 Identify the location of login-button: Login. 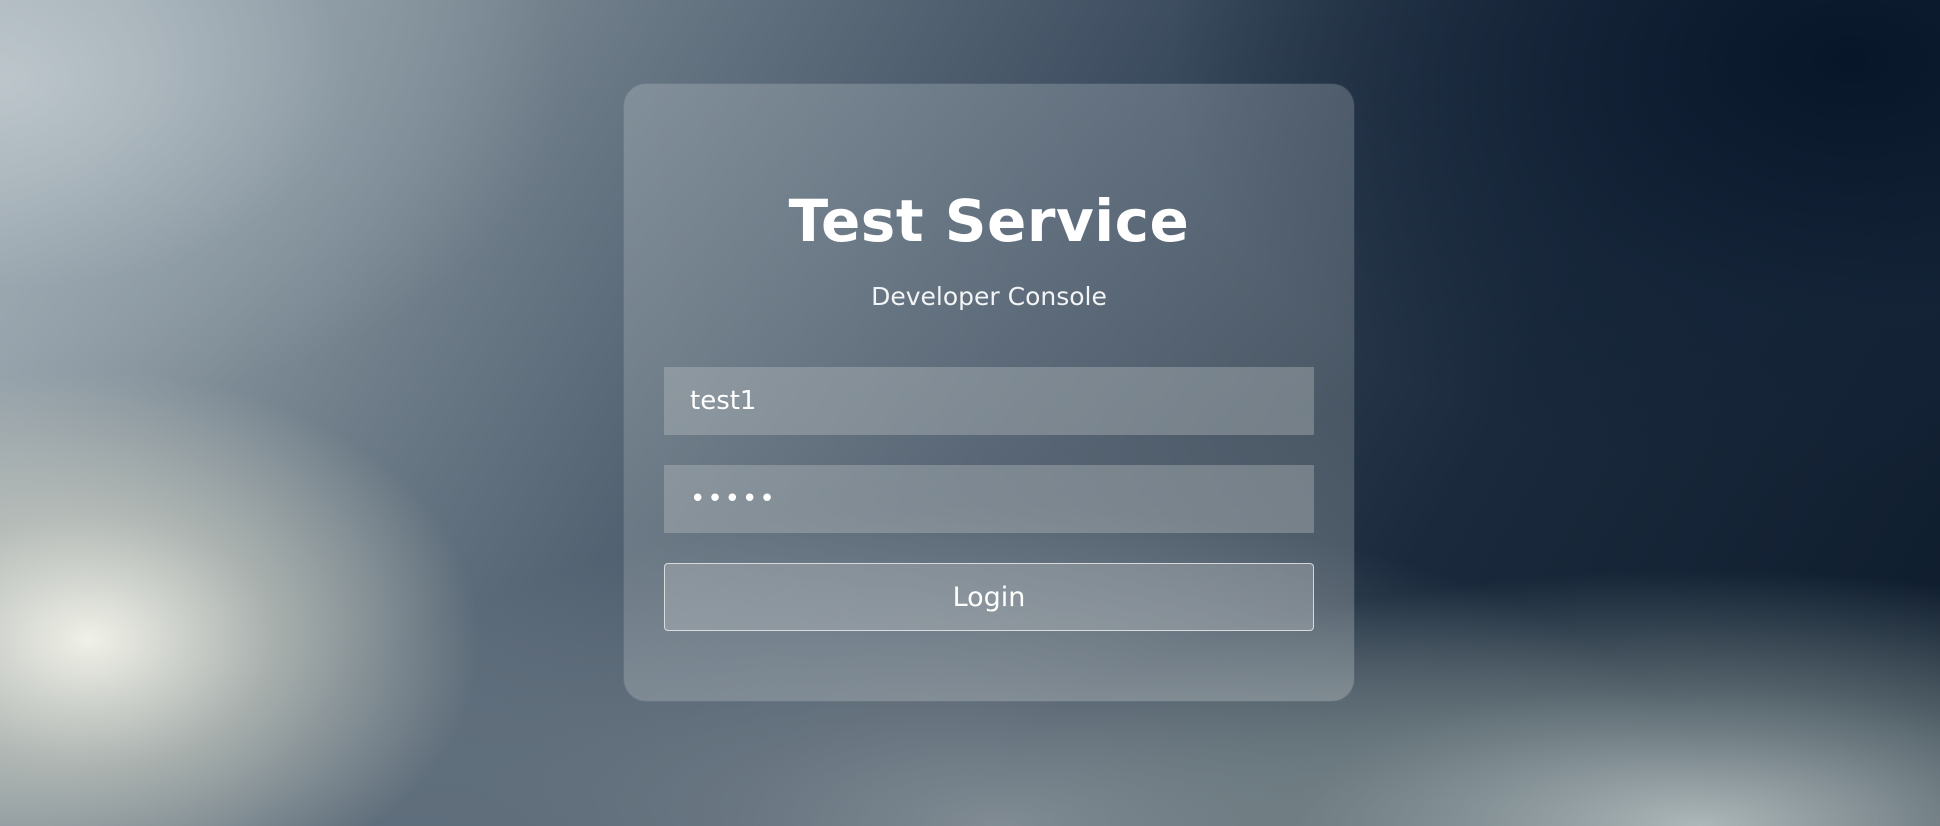
(989, 597).